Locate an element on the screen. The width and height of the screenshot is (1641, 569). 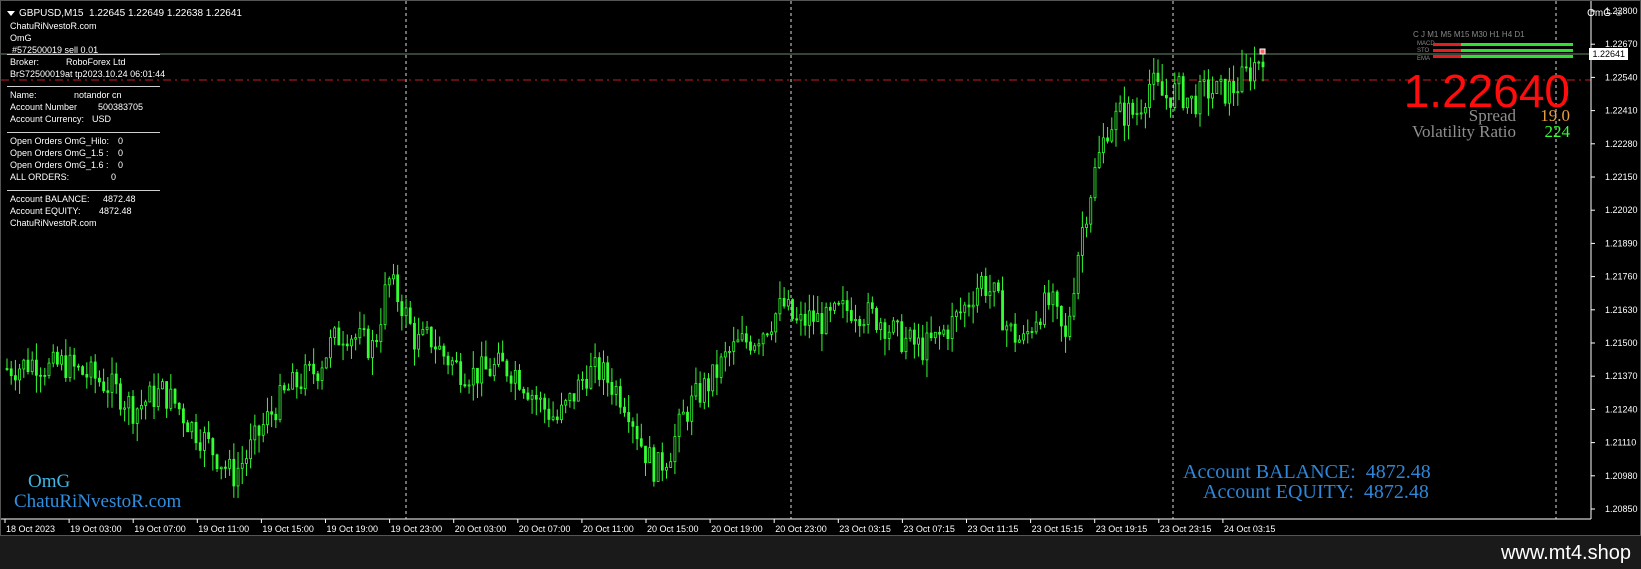
watermark-omg: OmG is located at coordinates (49, 481).